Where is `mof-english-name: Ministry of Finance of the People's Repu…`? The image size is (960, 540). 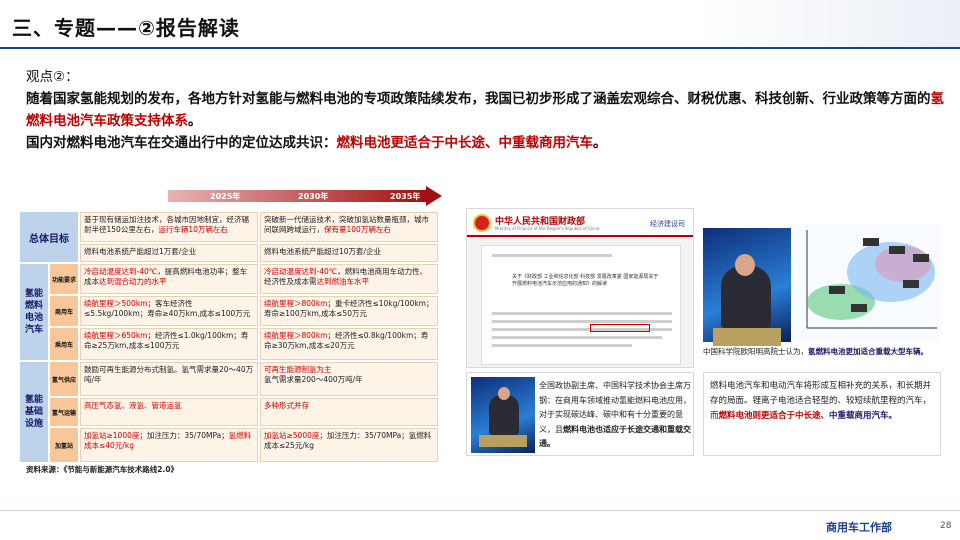 mof-english-name: Ministry of Finance of the People's Repu… is located at coordinates (547, 228).